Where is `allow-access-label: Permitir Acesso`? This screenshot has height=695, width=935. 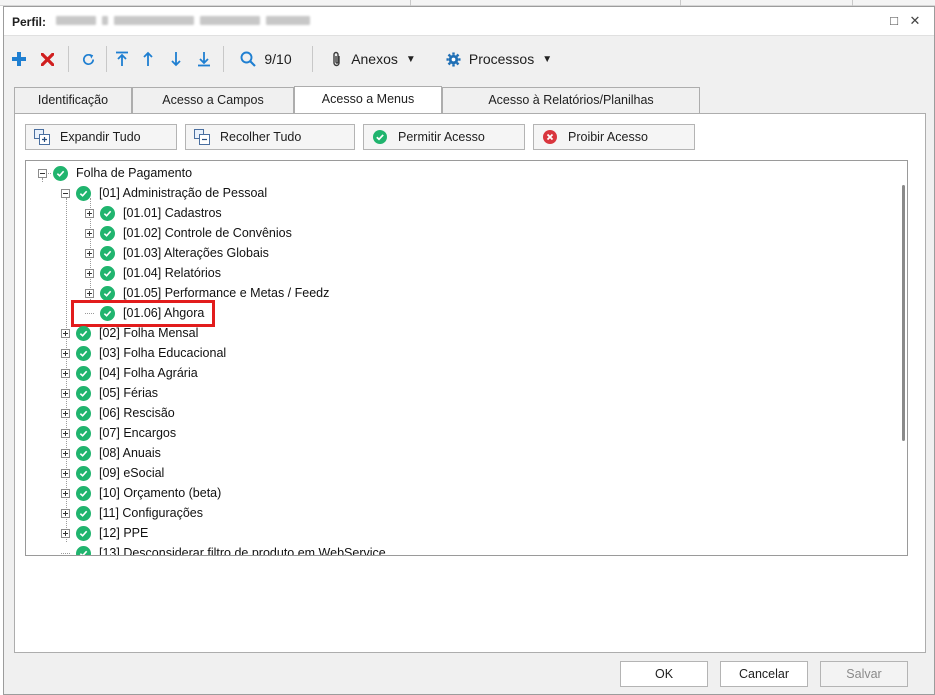
allow-access-label: Permitir Acesso is located at coordinates (441, 137).